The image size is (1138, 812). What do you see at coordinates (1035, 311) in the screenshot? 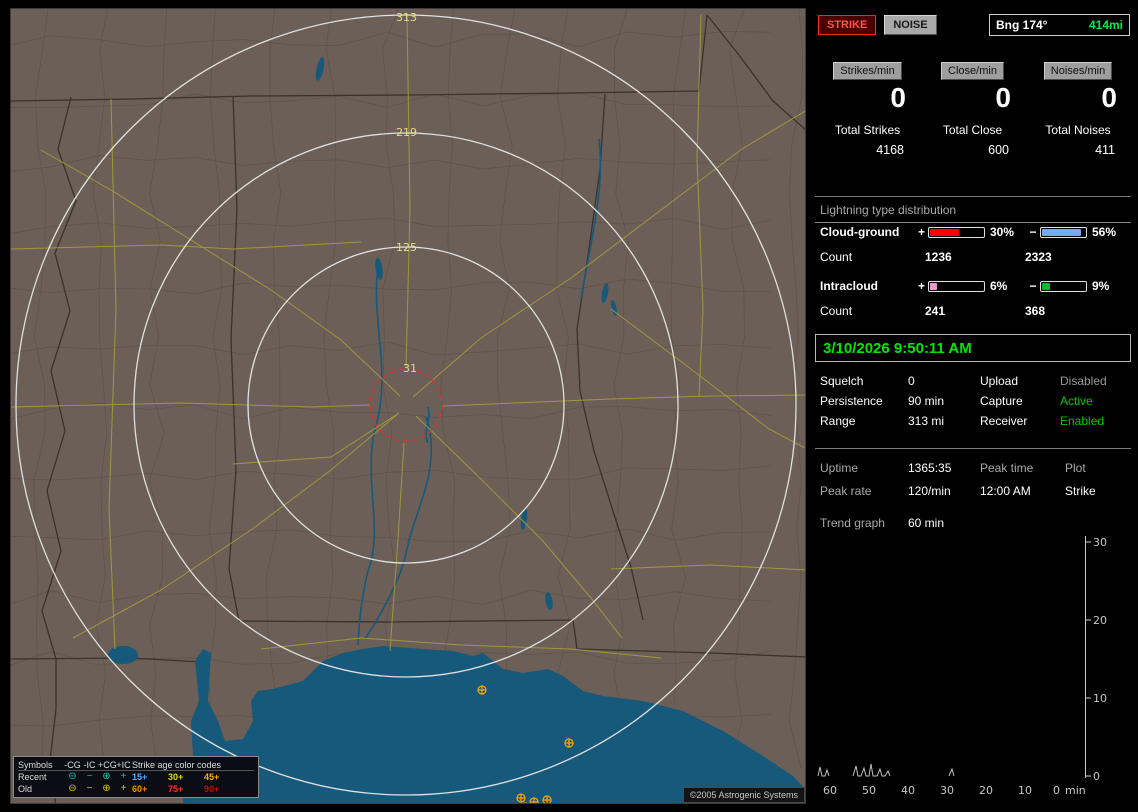
I see `ic-negative-count: 368` at bounding box center [1035, 311].